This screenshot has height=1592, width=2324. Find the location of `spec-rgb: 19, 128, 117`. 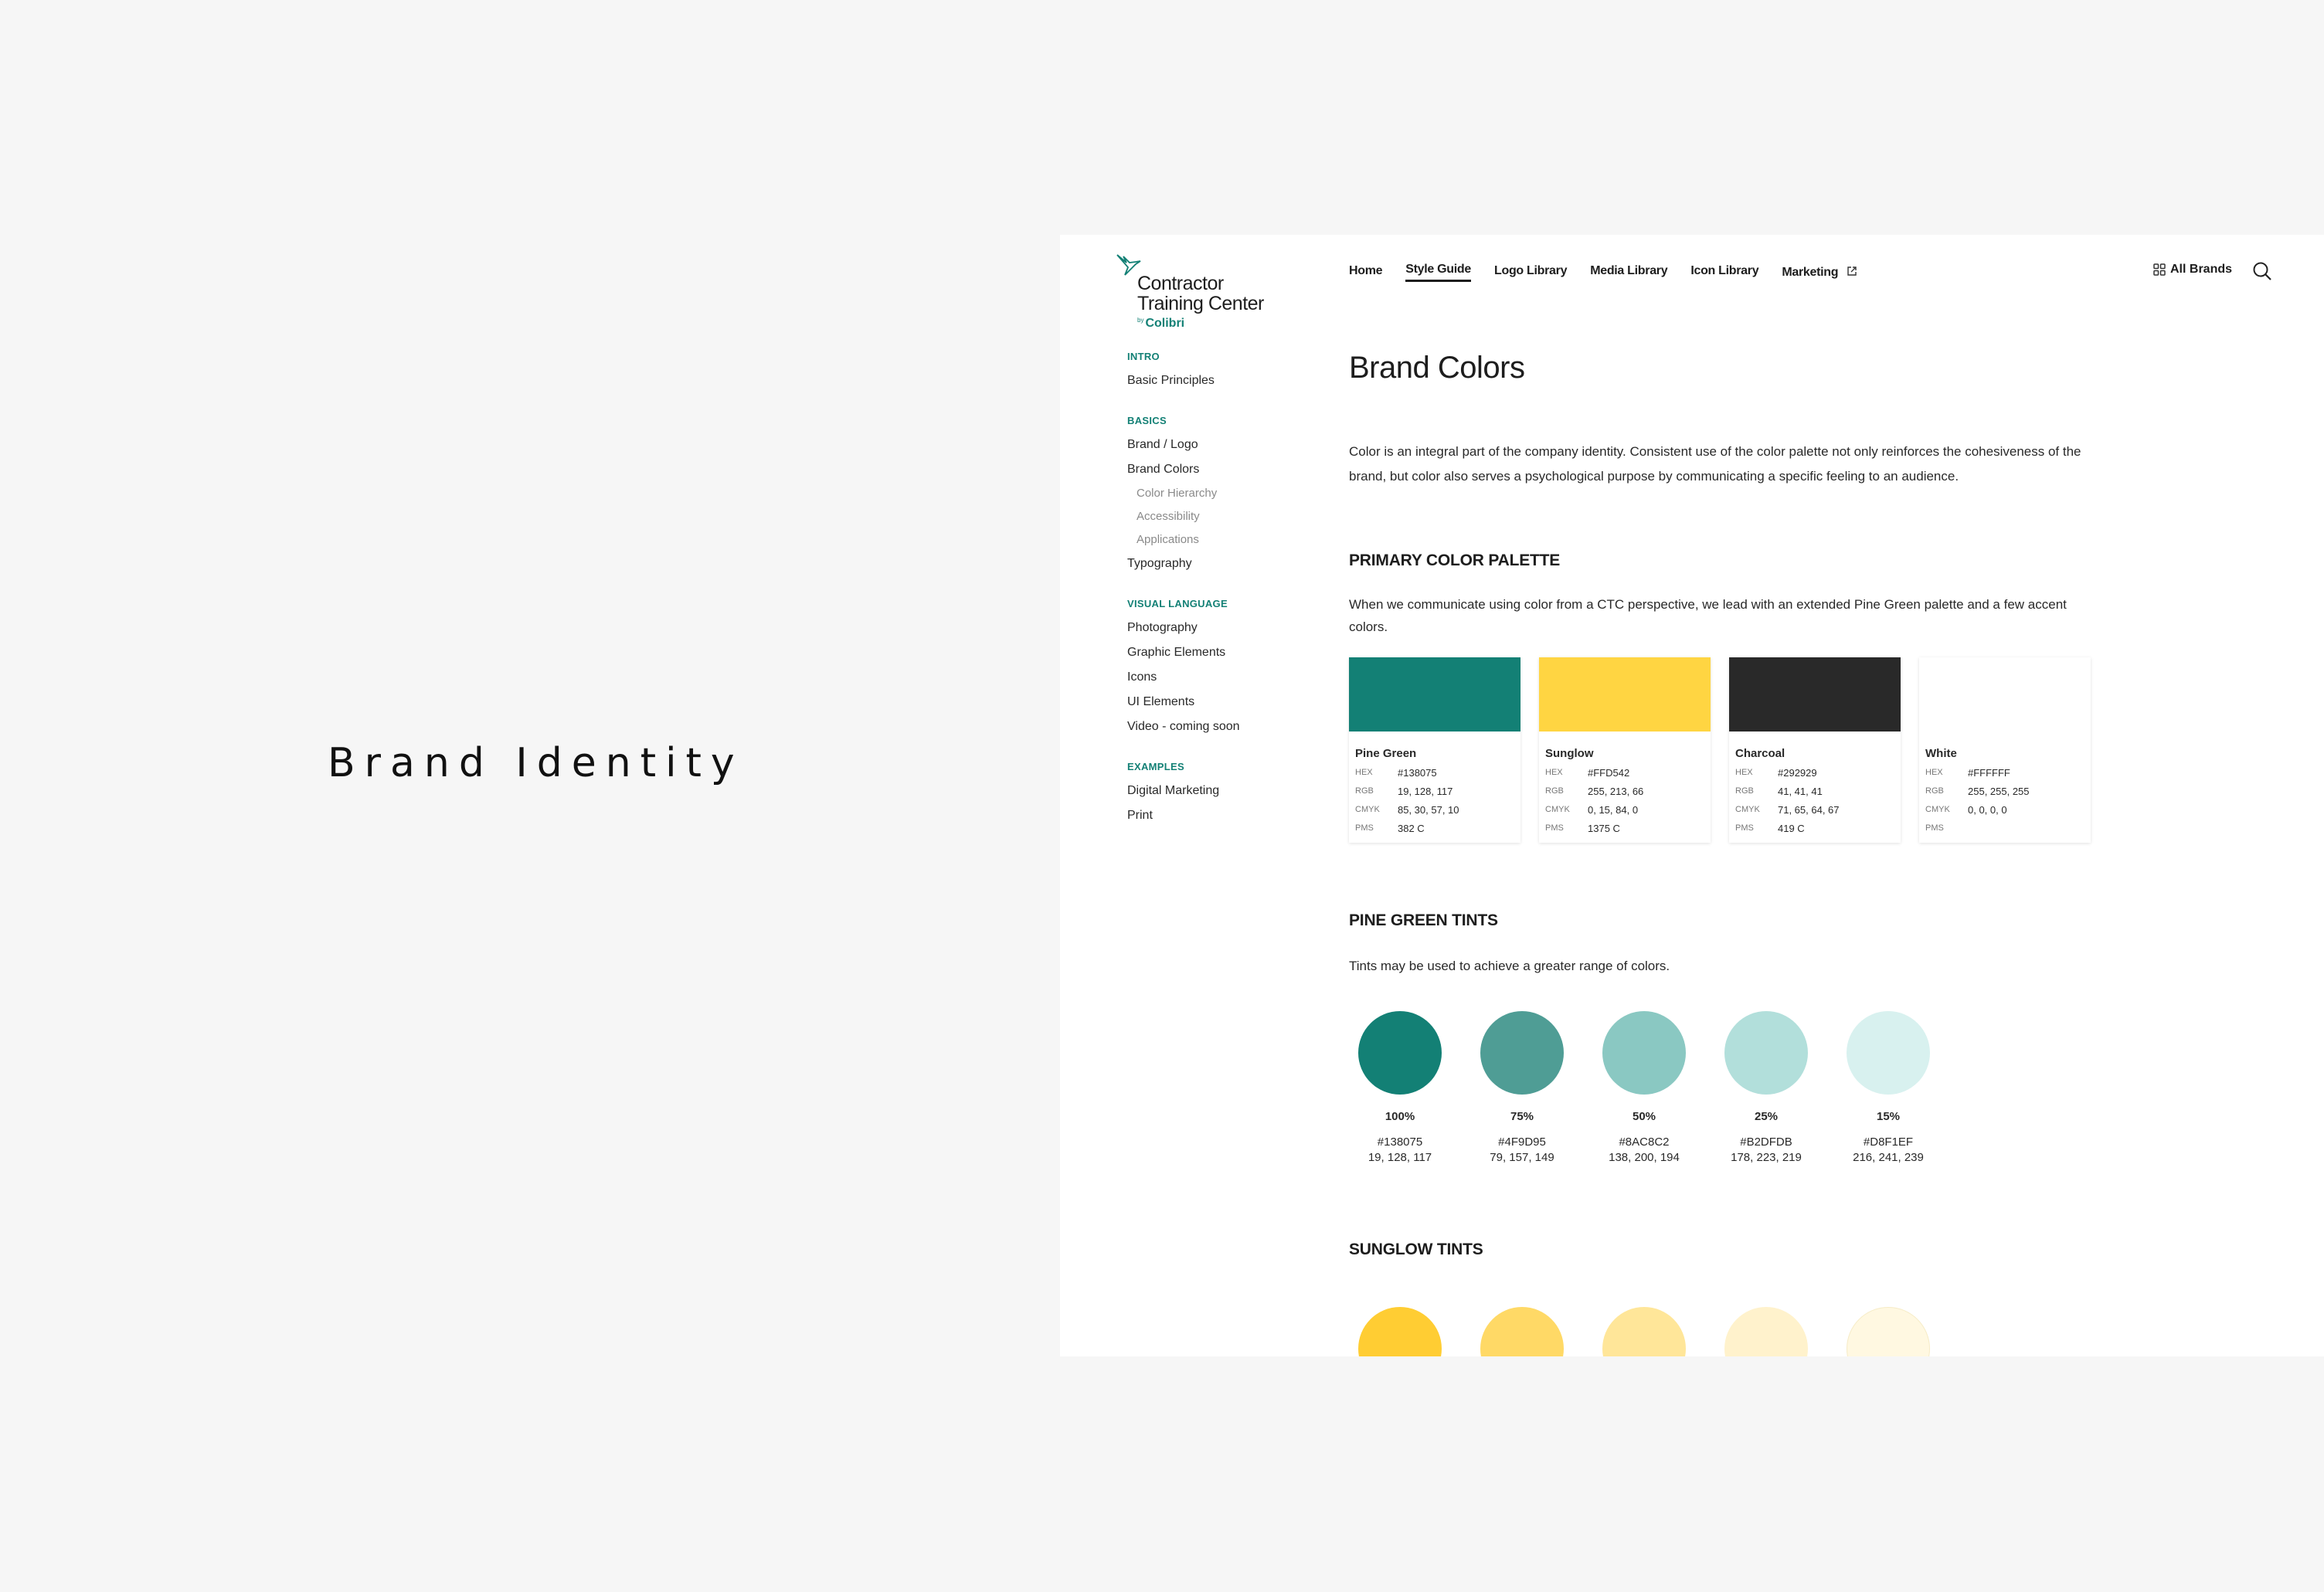

spec-rgb: 19, 128, 117 is located at coordinates (1425, 791).